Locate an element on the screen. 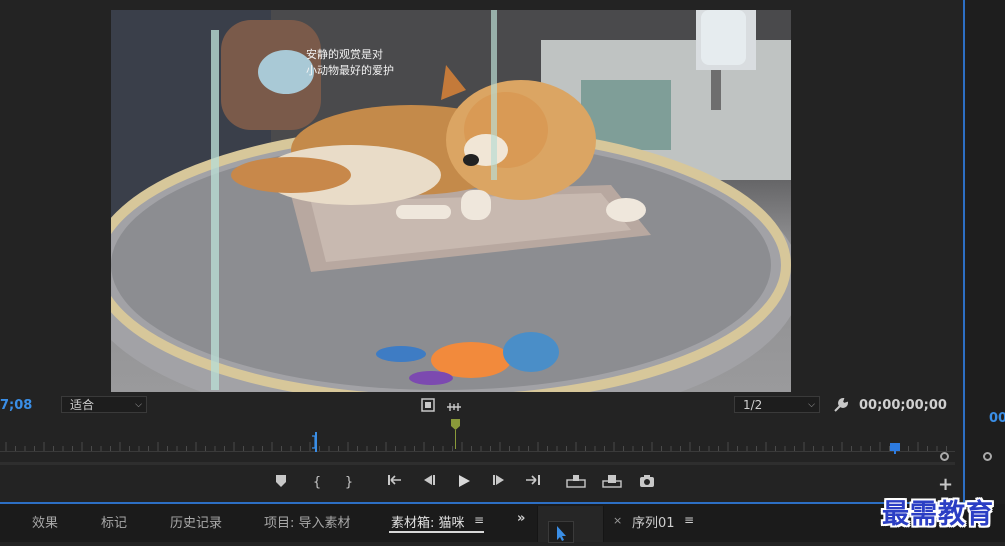  mark-out-button: } is located at coordinates (349, 483).